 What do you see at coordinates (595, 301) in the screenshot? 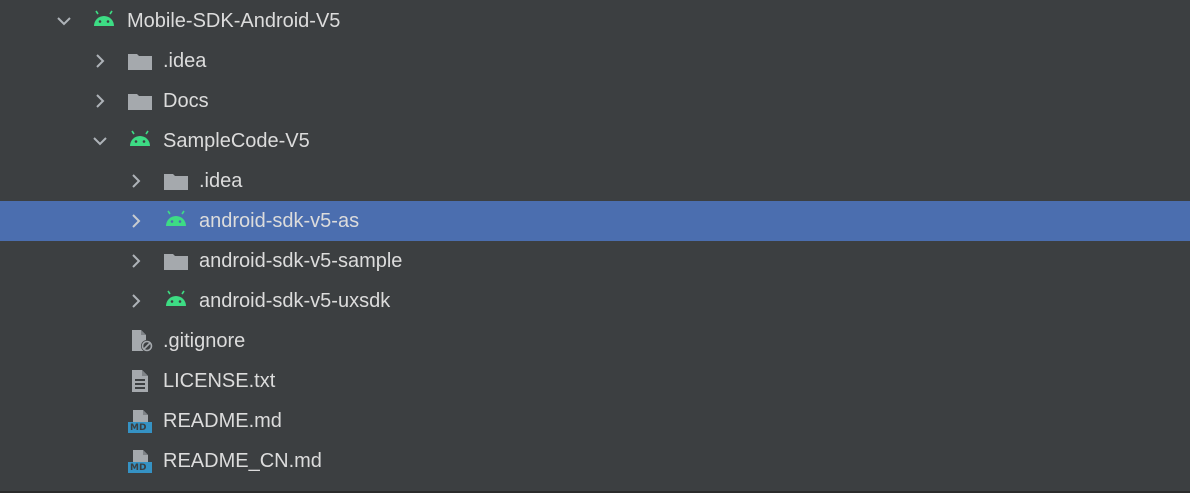
I see `tree-item-android-sdk-v5-uxsdk: android-sdk-v5-uxsdk` at bounding box center [595, 301].